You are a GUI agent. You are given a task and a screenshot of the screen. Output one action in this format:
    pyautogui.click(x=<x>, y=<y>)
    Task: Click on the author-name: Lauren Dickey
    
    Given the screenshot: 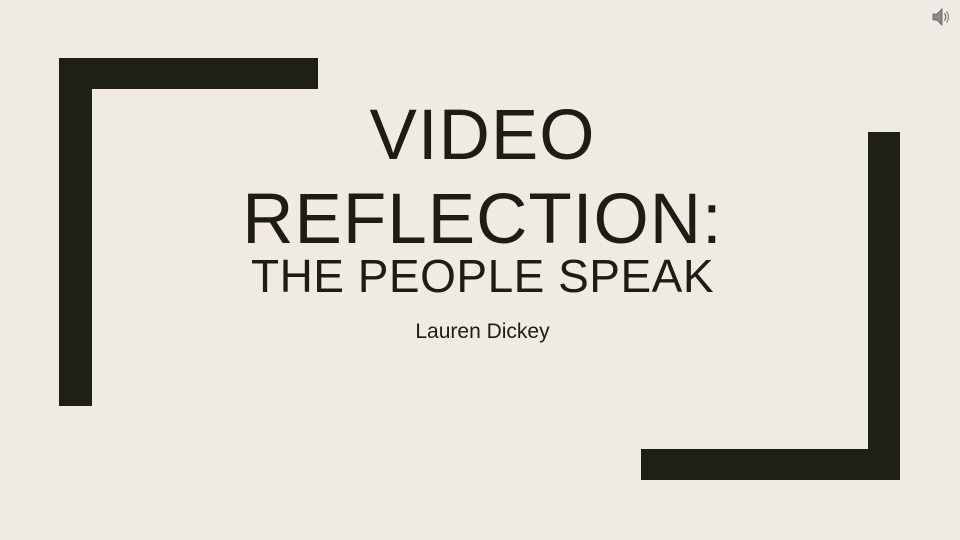 What is the action you would take?
    pyautogui.click(x=482, y=331)
    